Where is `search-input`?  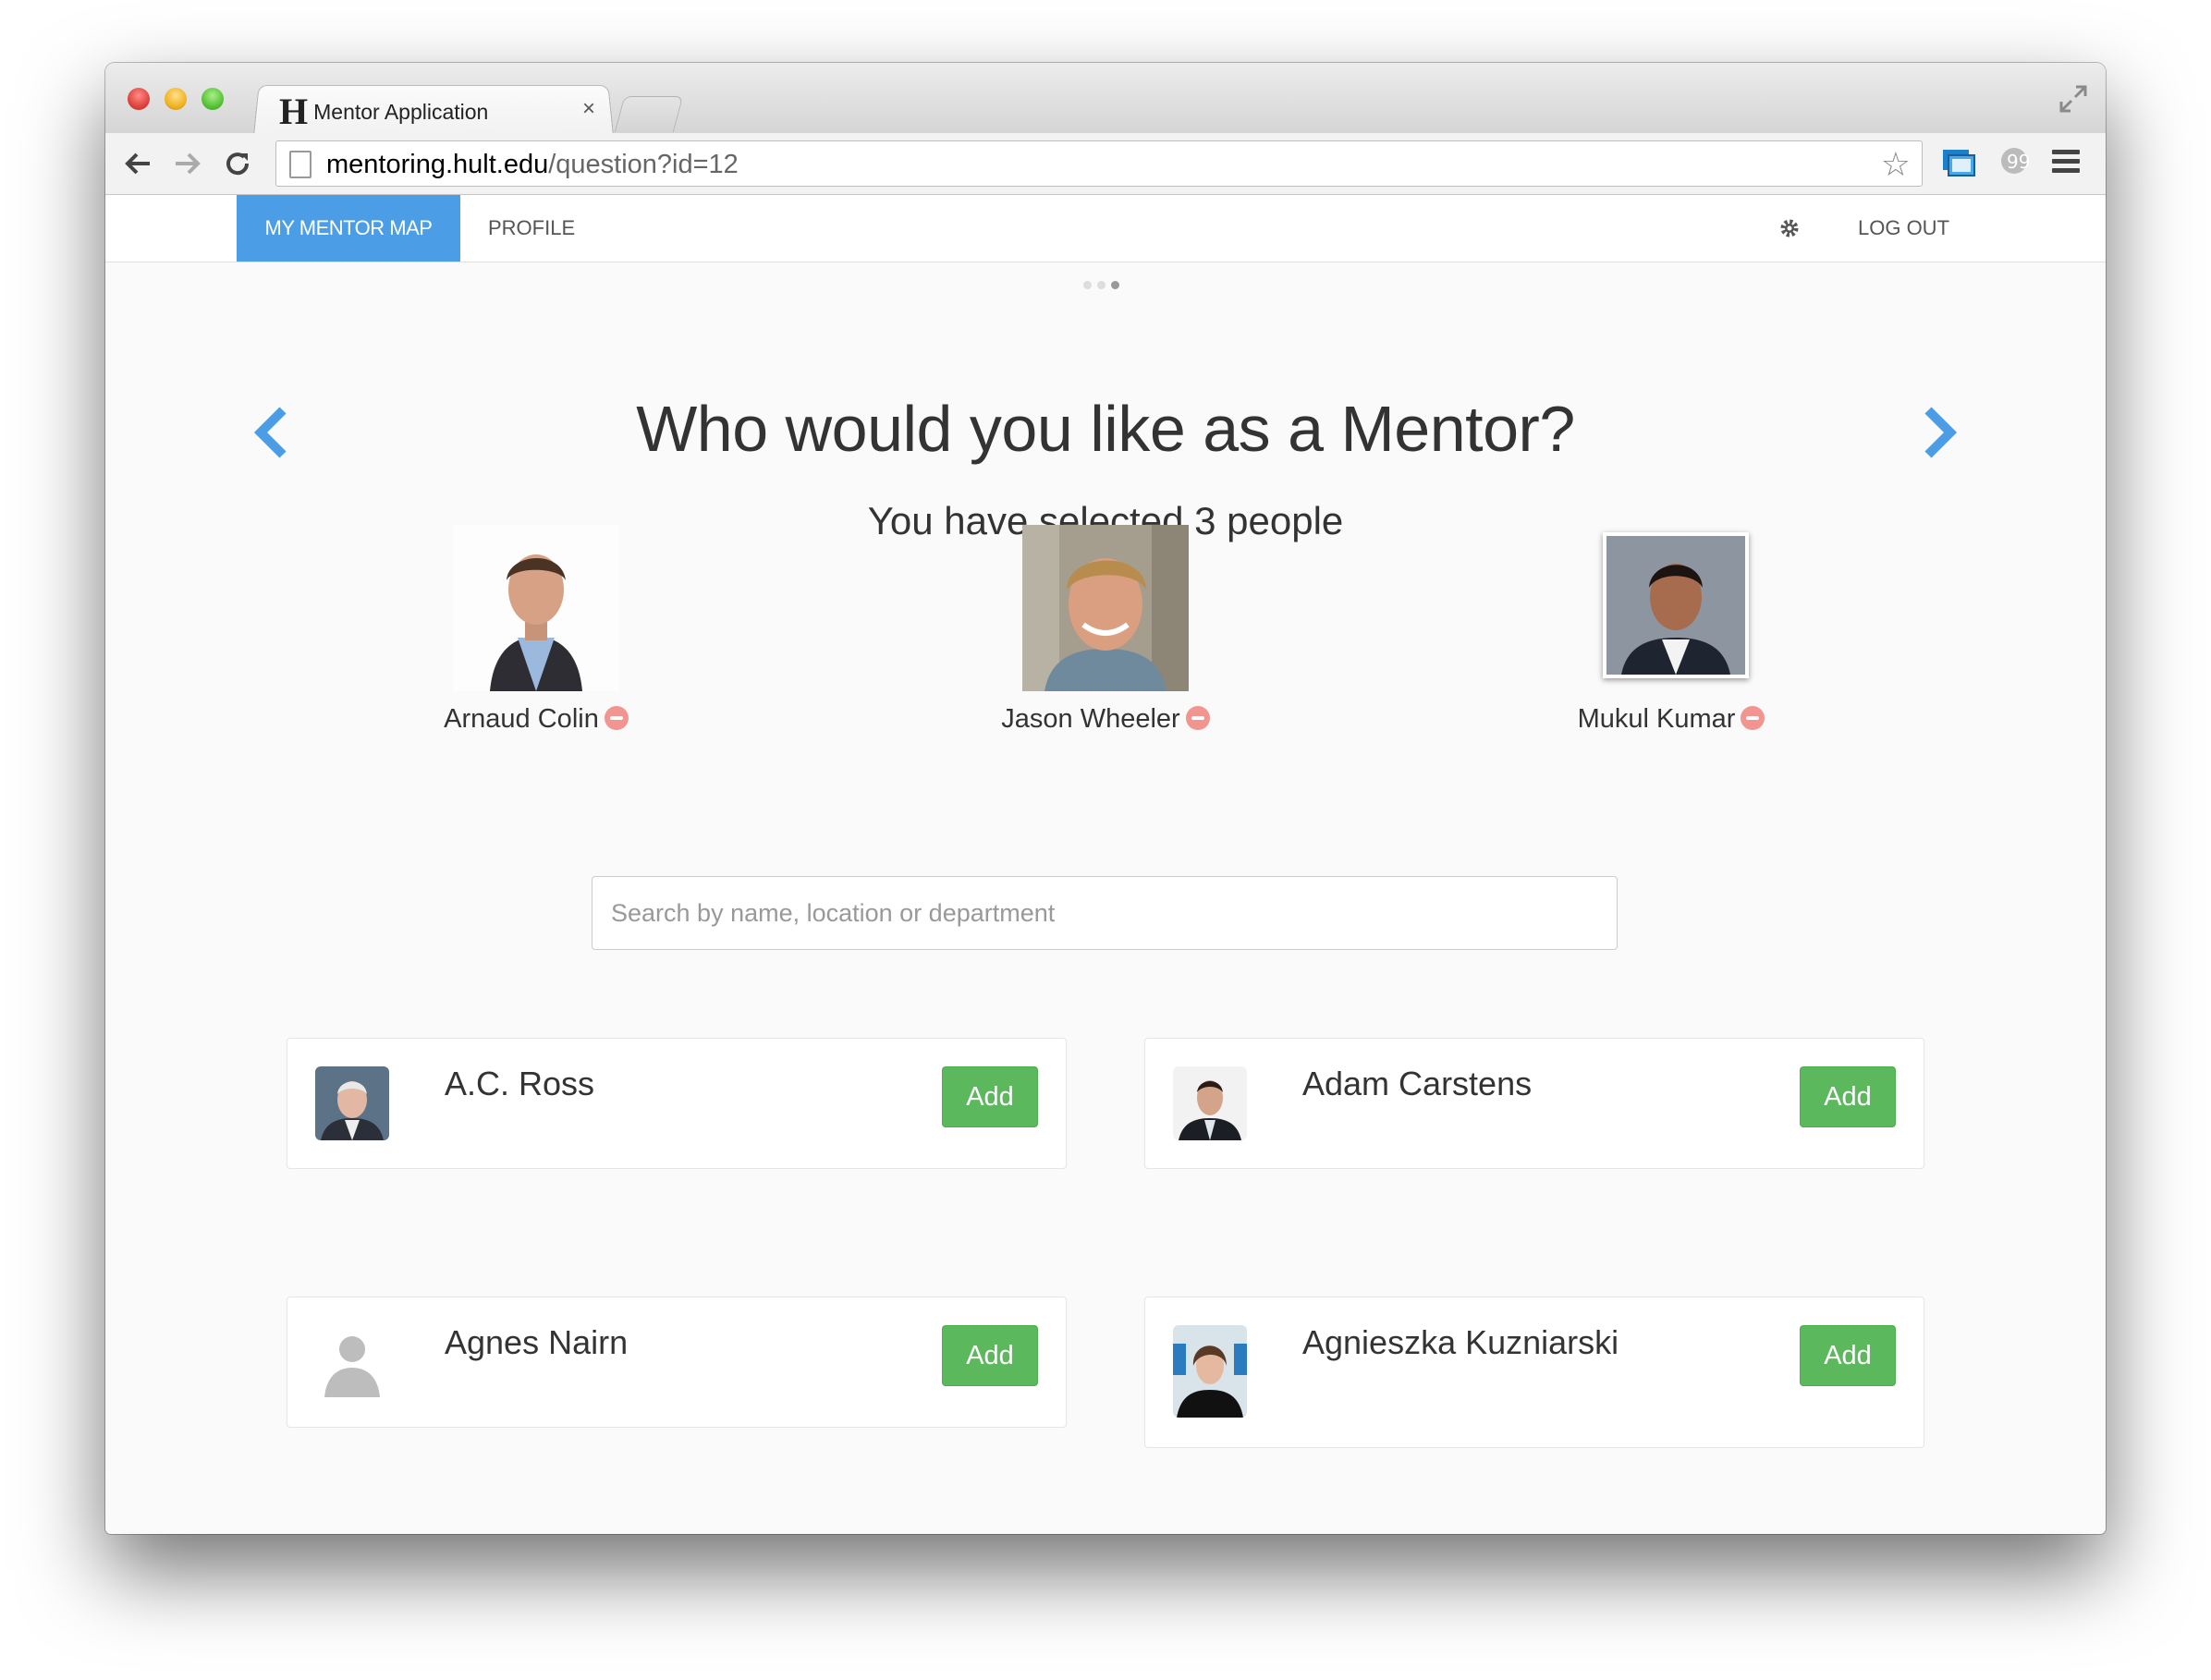 search-input is located at coordinates (1105, 913).